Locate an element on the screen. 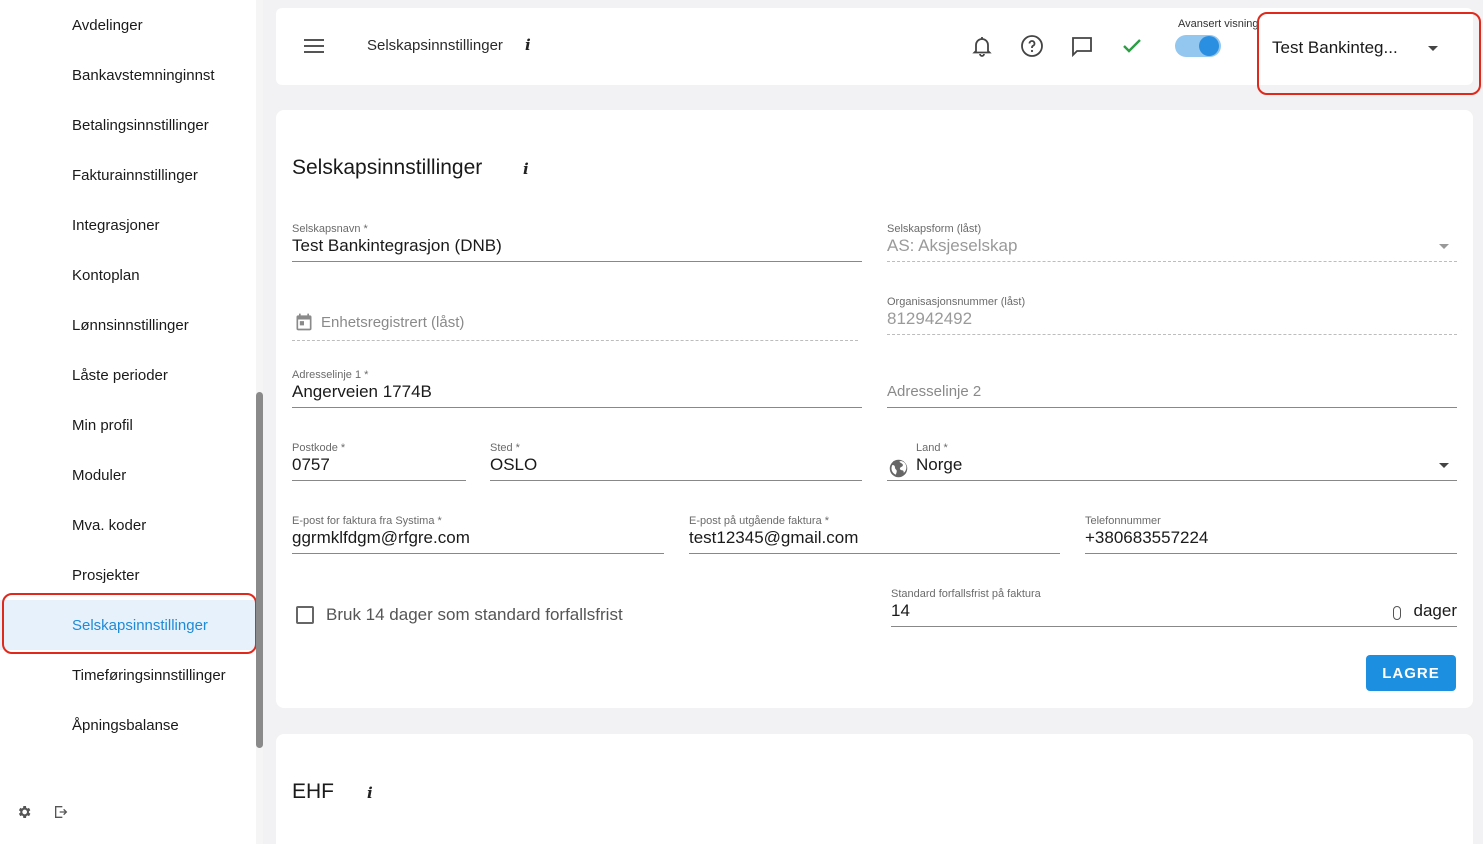  field-label: Standard forfallsfrist på faktura is located at coordinates (966, 594).